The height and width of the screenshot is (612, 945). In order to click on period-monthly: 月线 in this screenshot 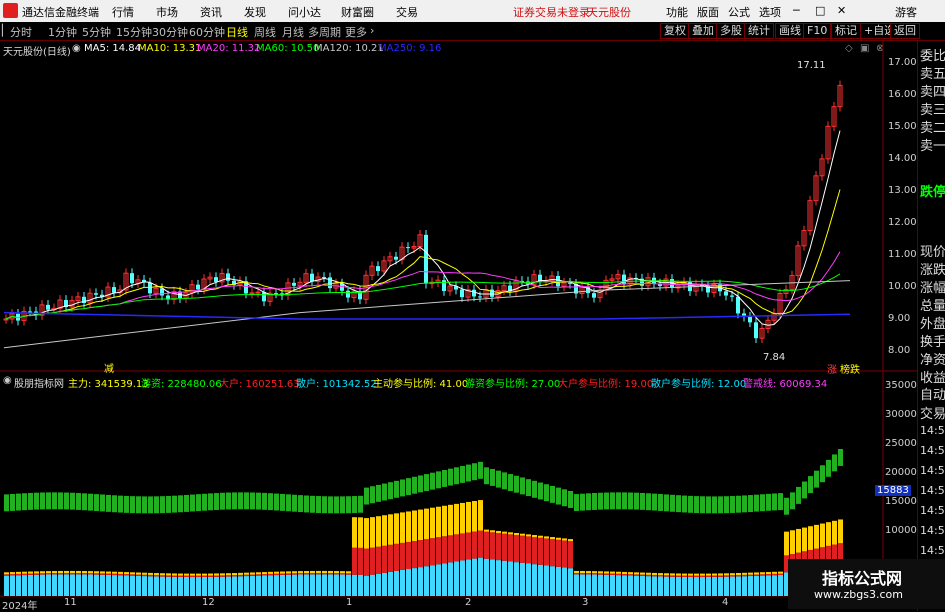, I will do `click(293, 32)`.